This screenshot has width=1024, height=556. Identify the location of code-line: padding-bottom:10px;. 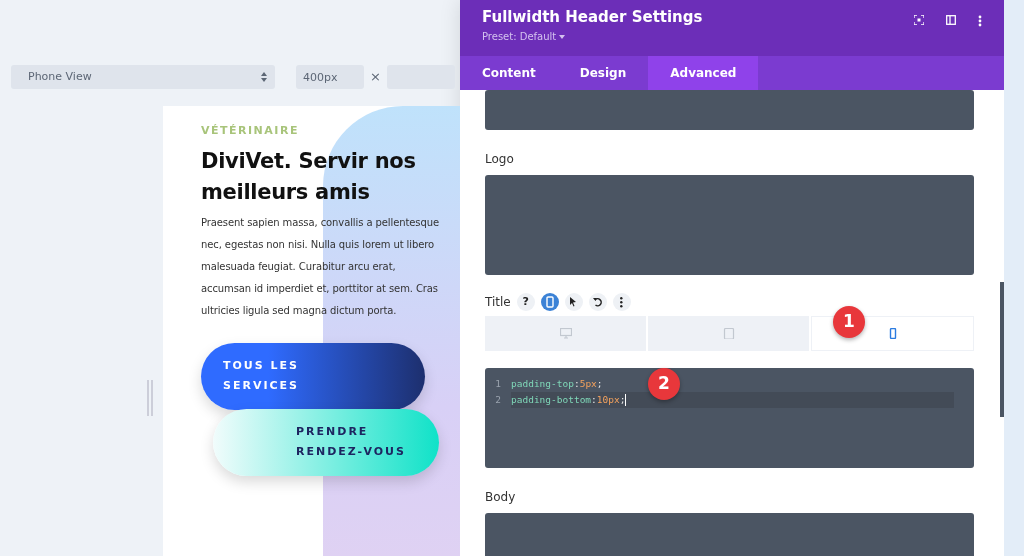
(568, 399).